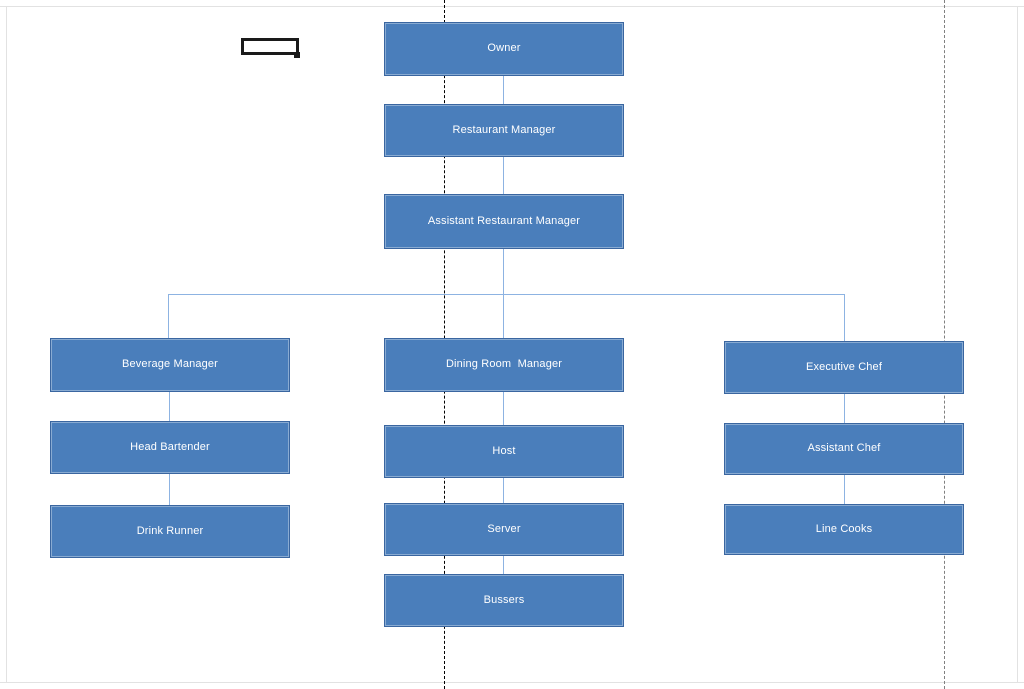  I want to click on org-node-label: Drink Runner, so click(170, 530).